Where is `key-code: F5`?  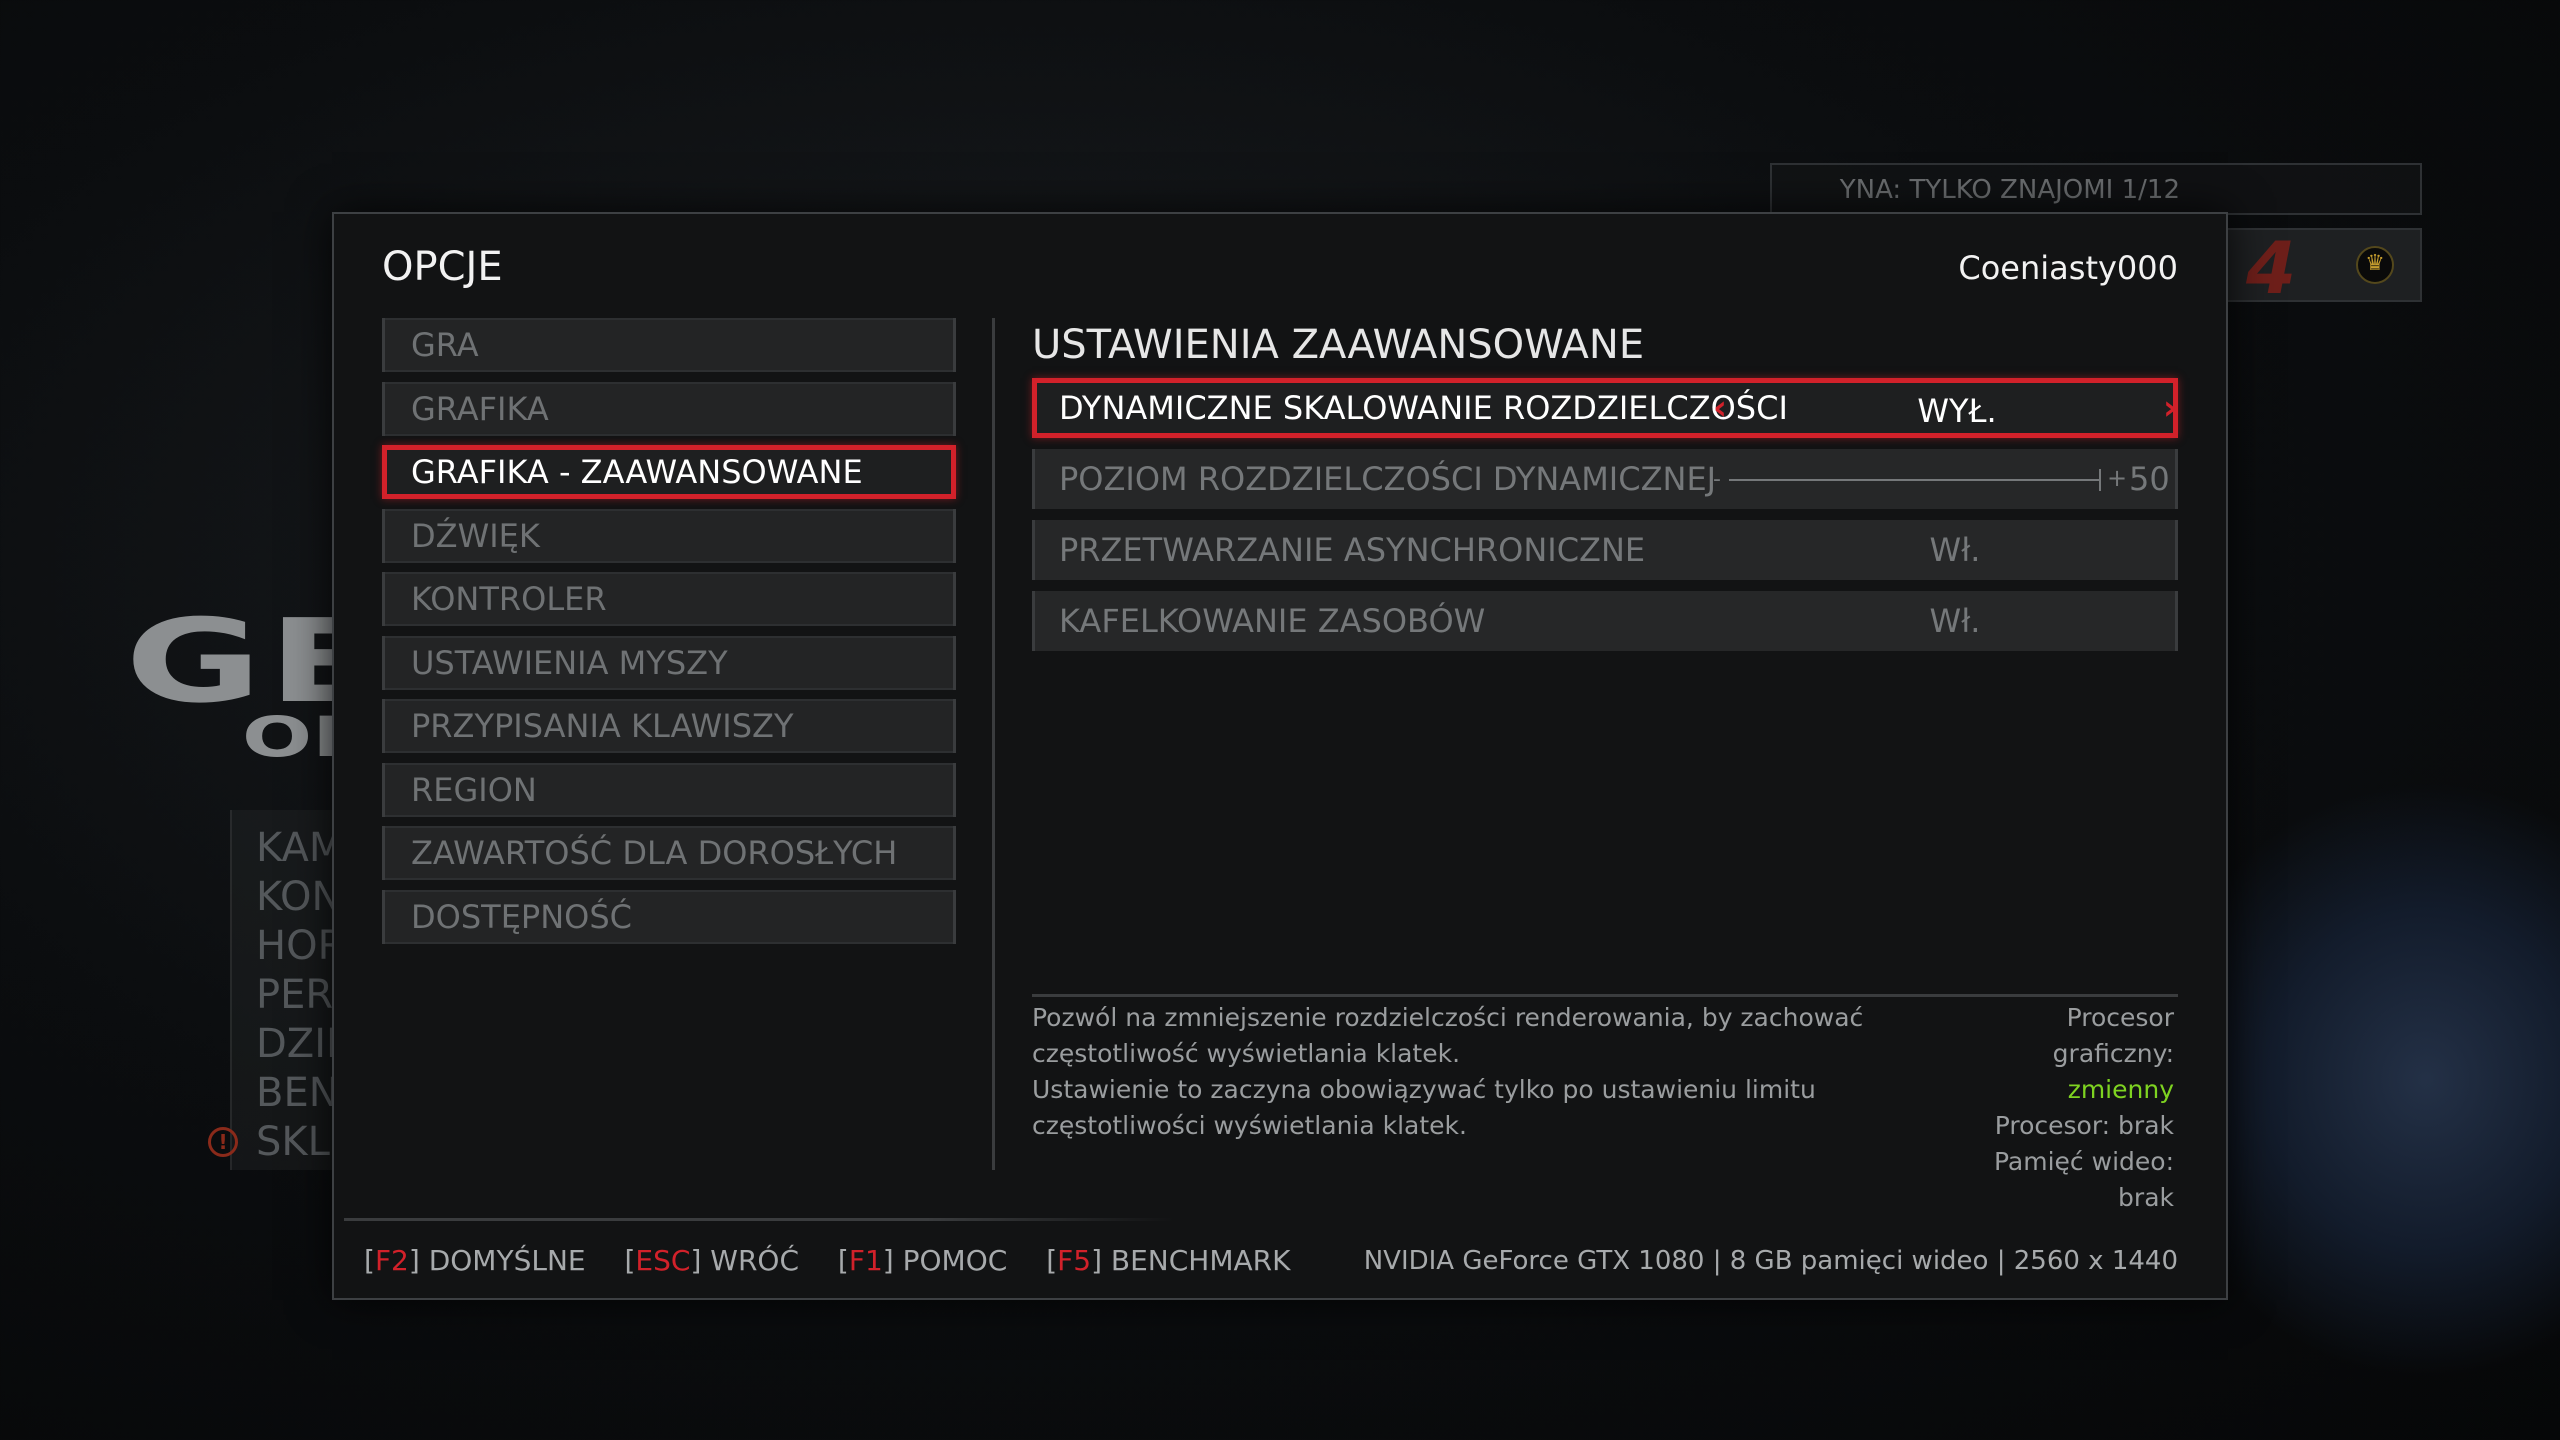 key-code: F5 is located at coordinates (1074, 1260).